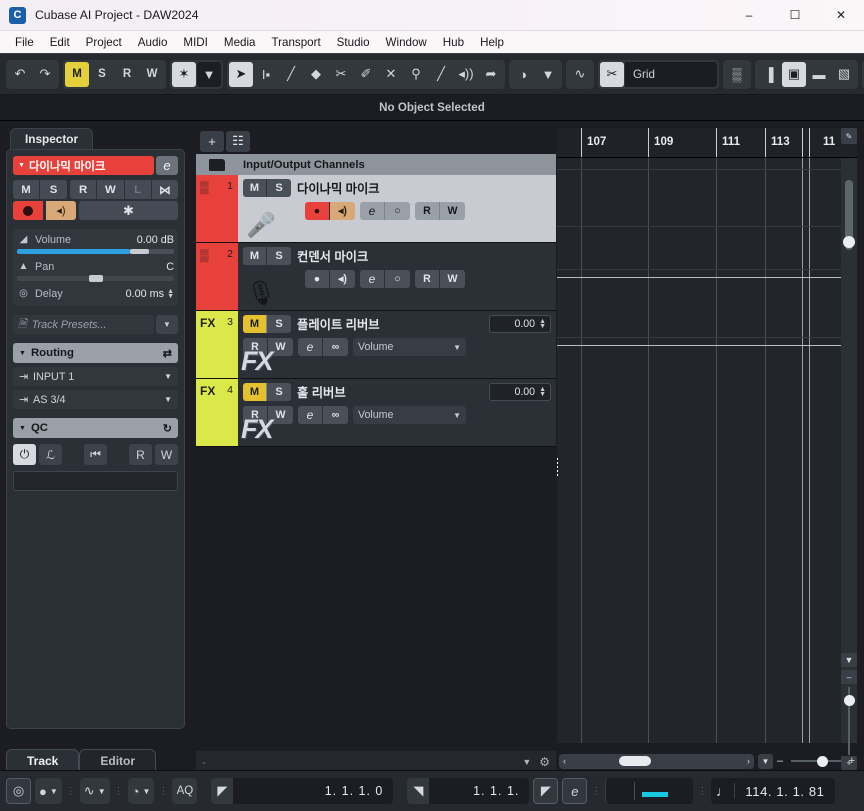 The image size is (864, 811). What do you see at coordinates (127, 74) in the screenshot?
I see `automation-read-button: R` at bounding box center [127, 74].